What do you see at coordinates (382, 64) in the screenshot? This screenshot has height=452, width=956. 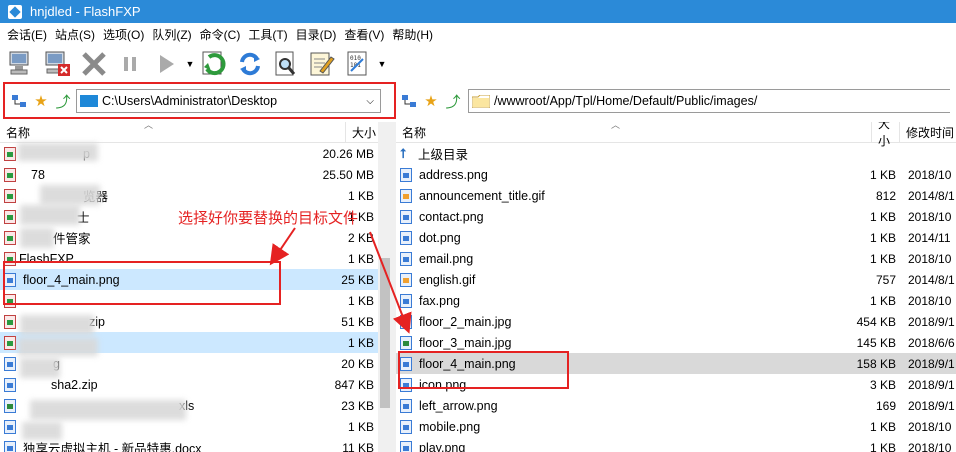 I see `binary-dropdown-icon: ▼` at bounding box center [382, 64].